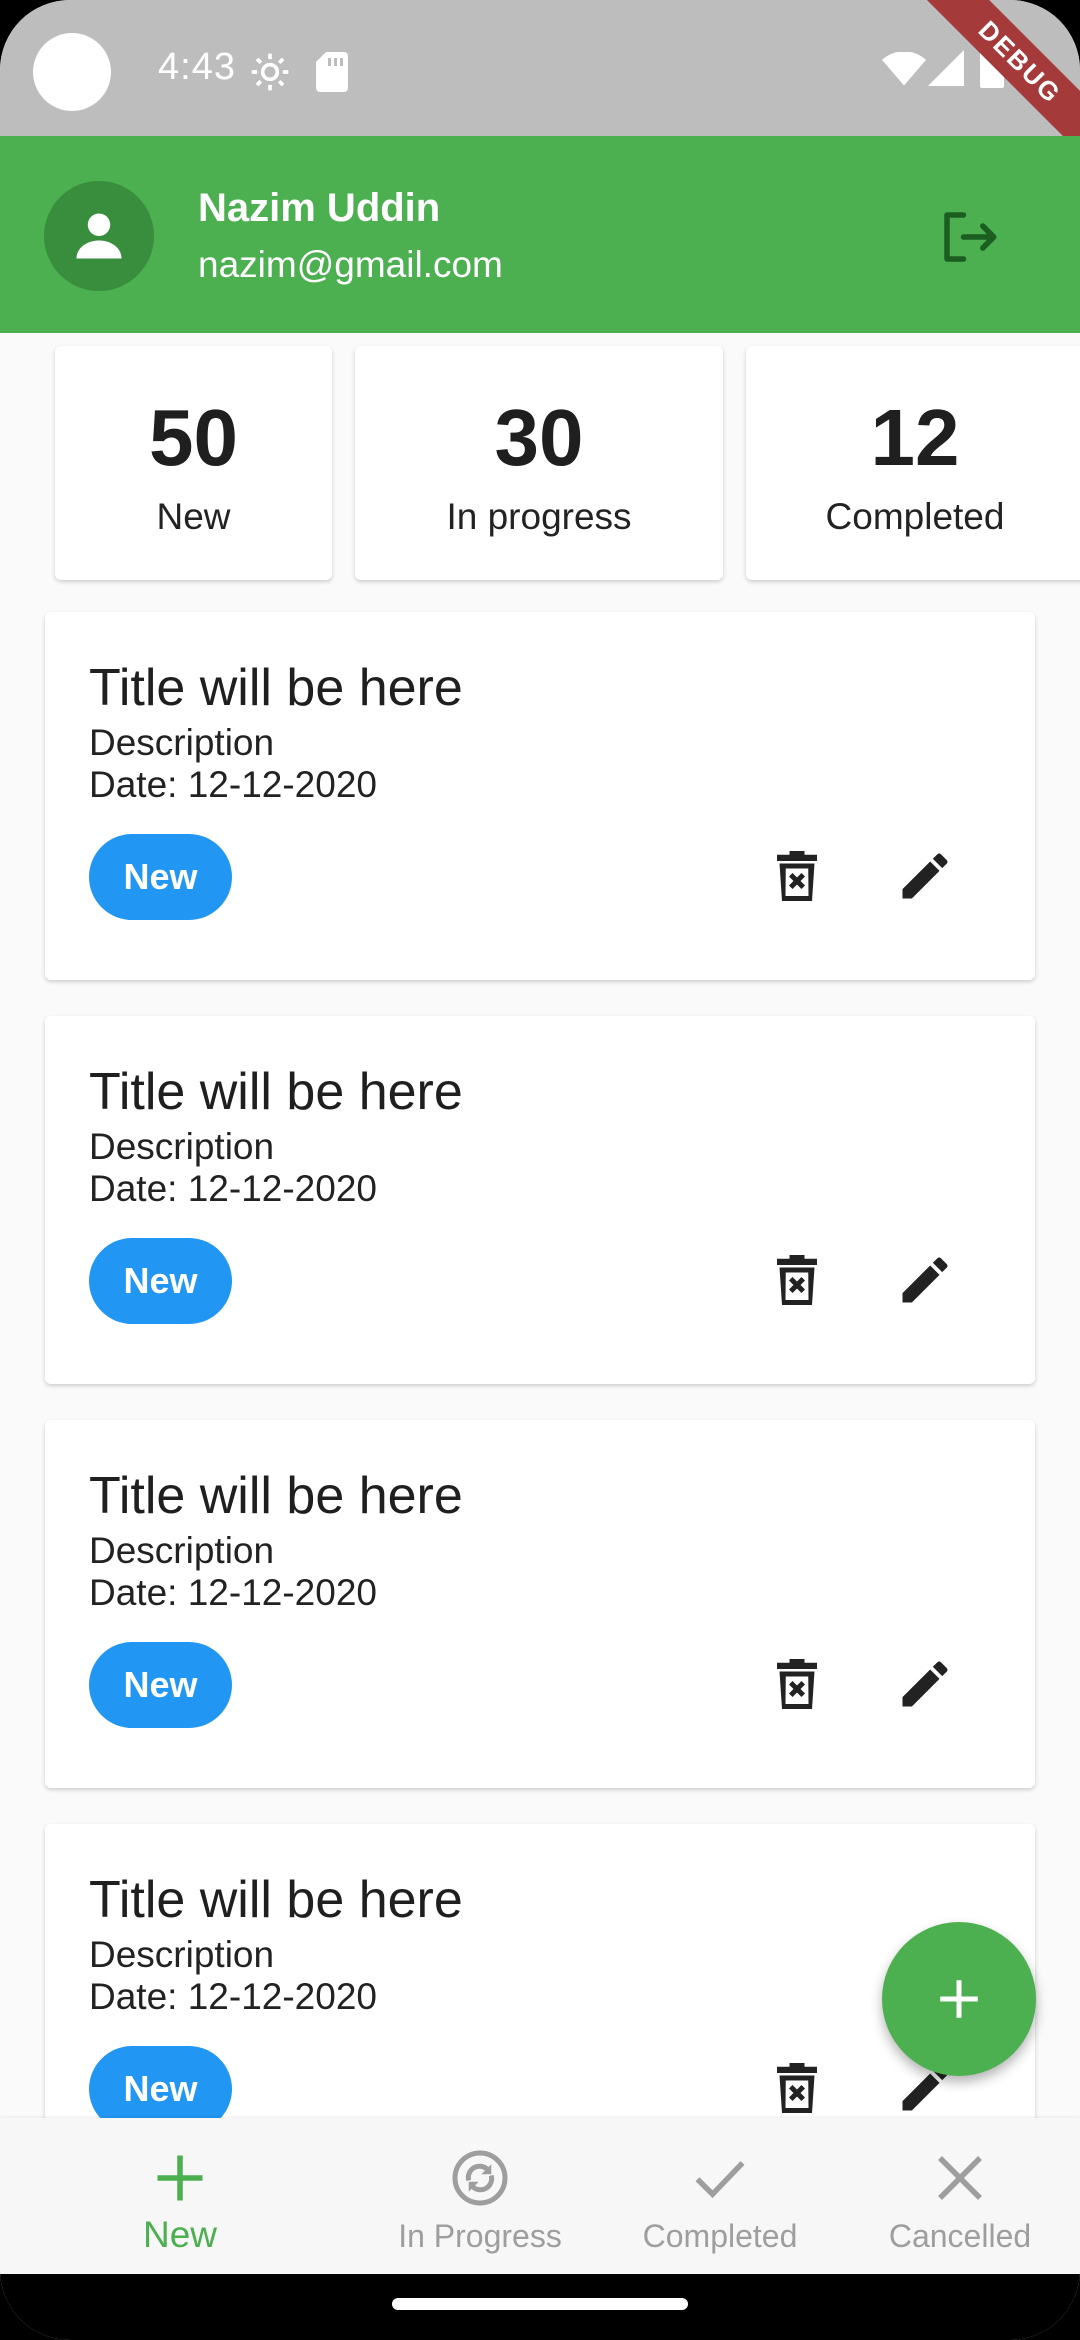  Describe the element at coordinates (193, 437) in the screenshot. I see `summary-count: 50` at that location.